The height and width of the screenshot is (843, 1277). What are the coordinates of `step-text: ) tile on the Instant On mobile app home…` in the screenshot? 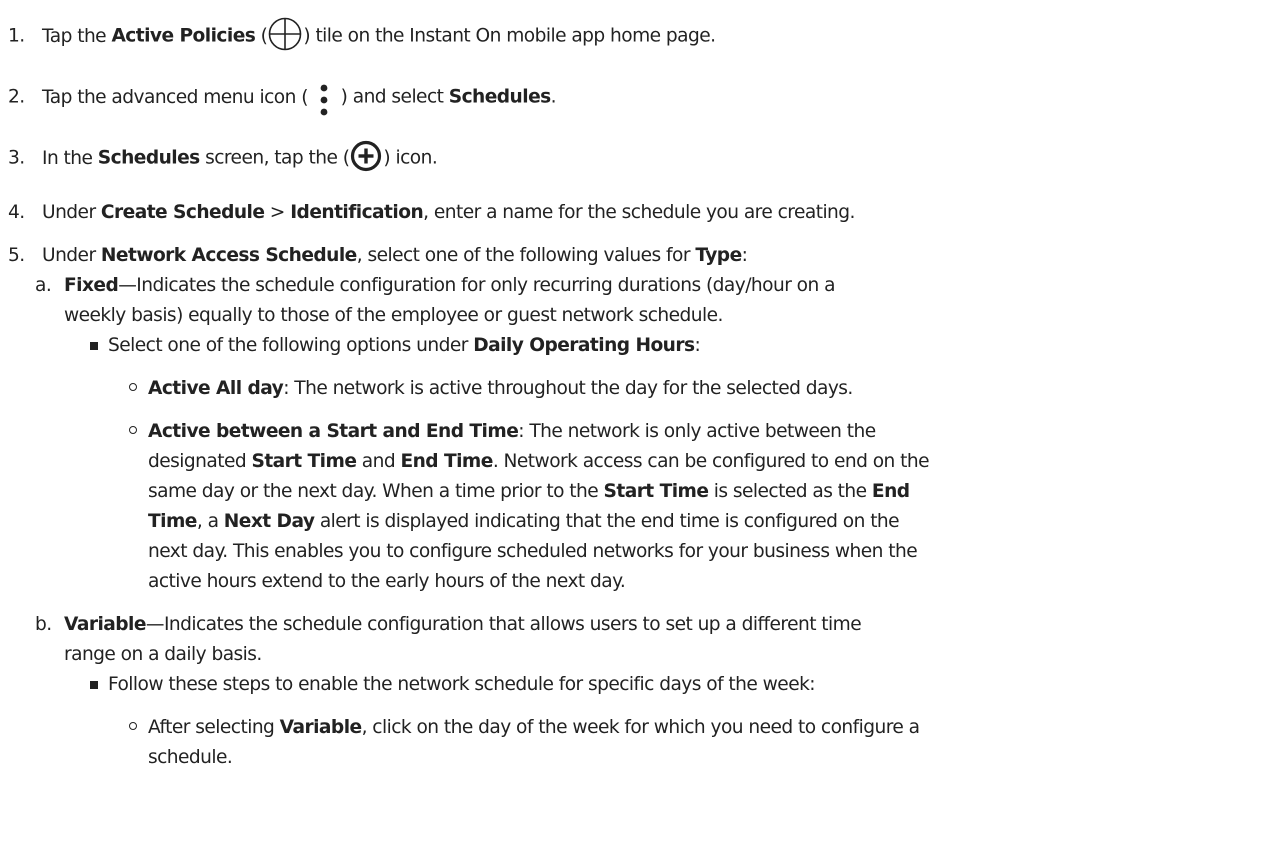 It's located at (509, 36).